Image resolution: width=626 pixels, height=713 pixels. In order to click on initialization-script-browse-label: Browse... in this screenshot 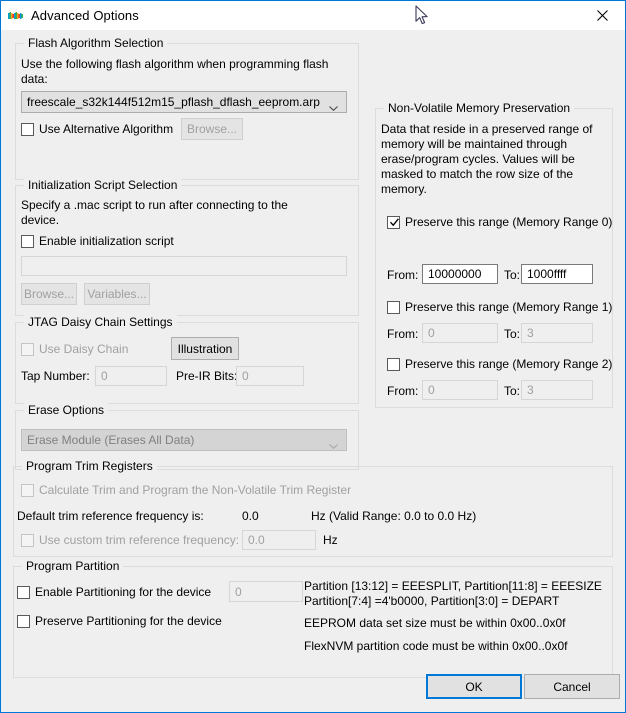, I will do `click(48, 294)`.